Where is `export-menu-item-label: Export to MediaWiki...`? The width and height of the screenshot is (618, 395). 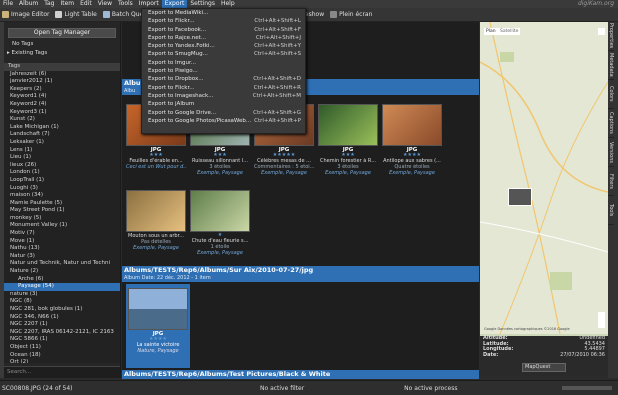
export-menu-item-label: Export to MediaWiki... is located at coordinates (178, 13).